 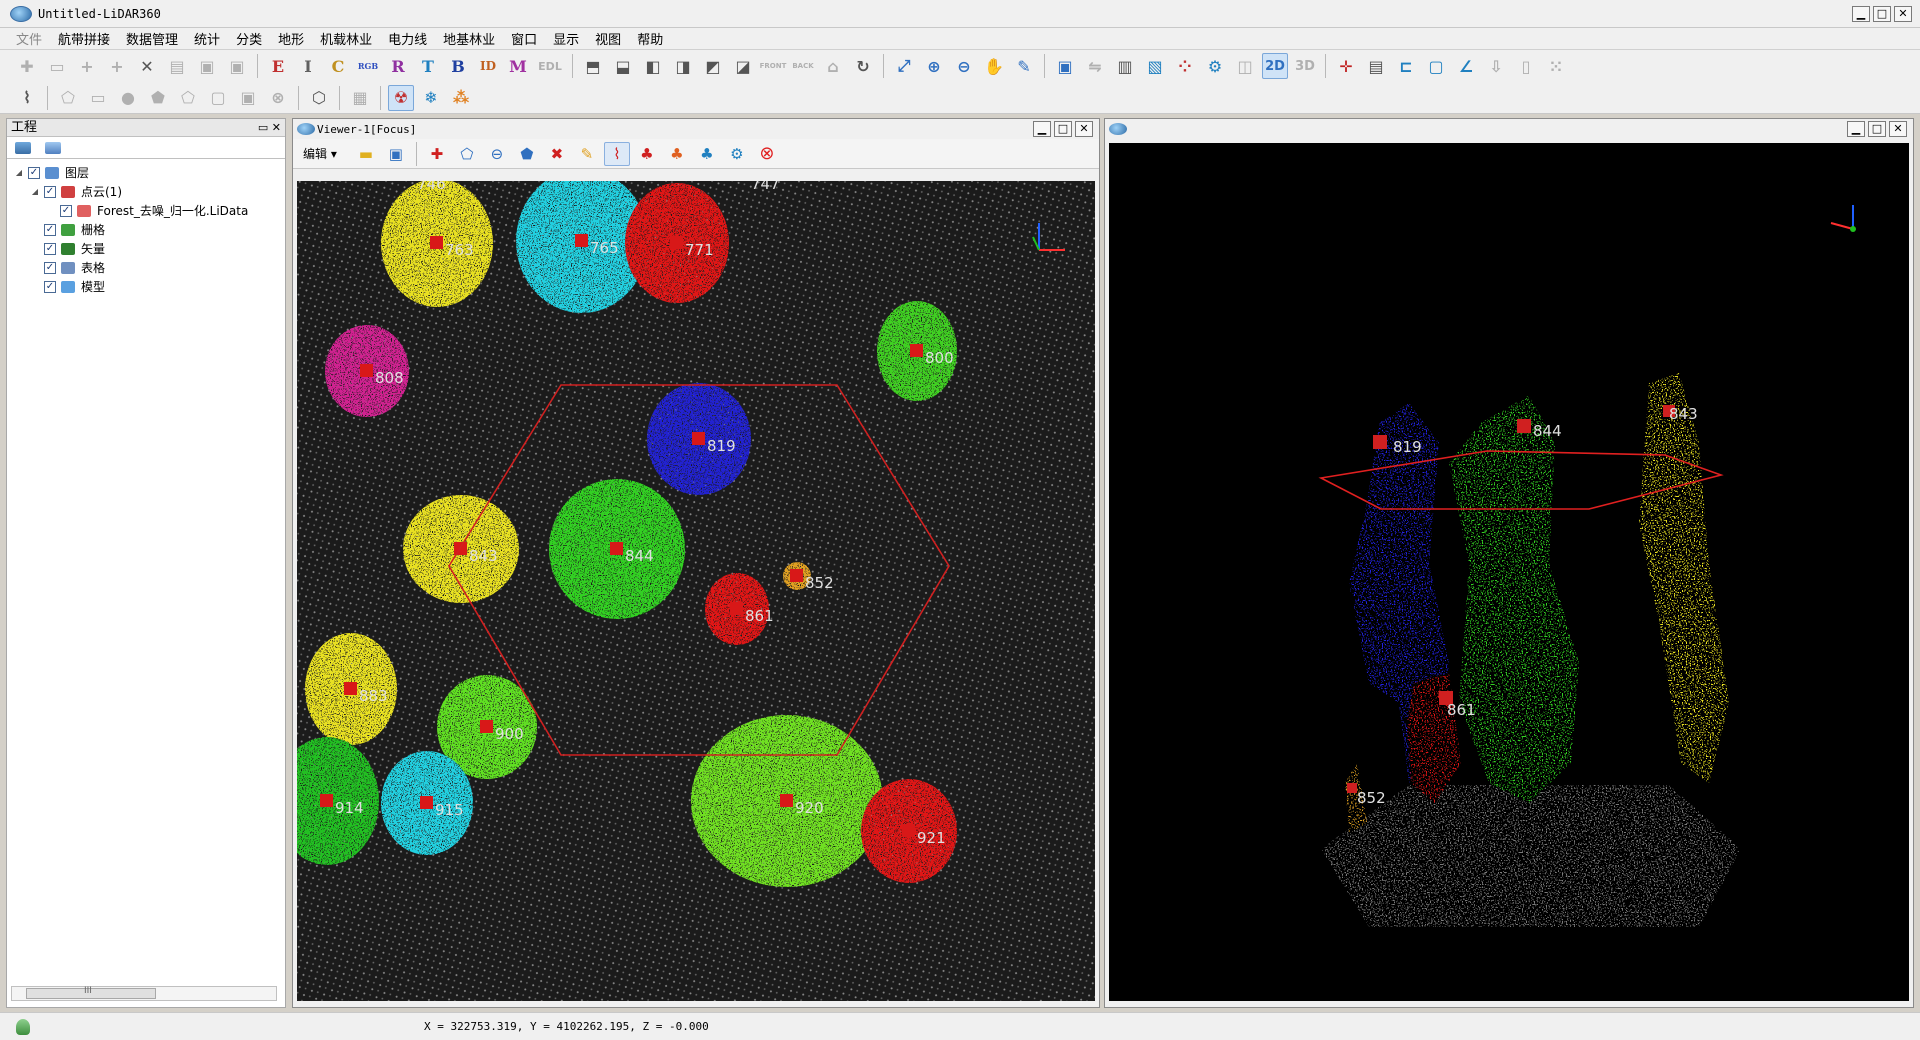 What do you see at coordinates (428, 66) in the screenshot?
I see `time-color-button: T` at bounding box center [428, 66].